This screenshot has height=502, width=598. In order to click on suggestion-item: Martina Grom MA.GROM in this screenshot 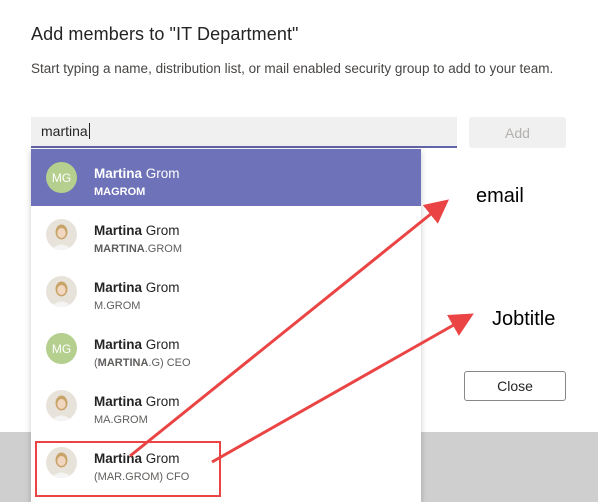, I will do `click(226, 405)`.